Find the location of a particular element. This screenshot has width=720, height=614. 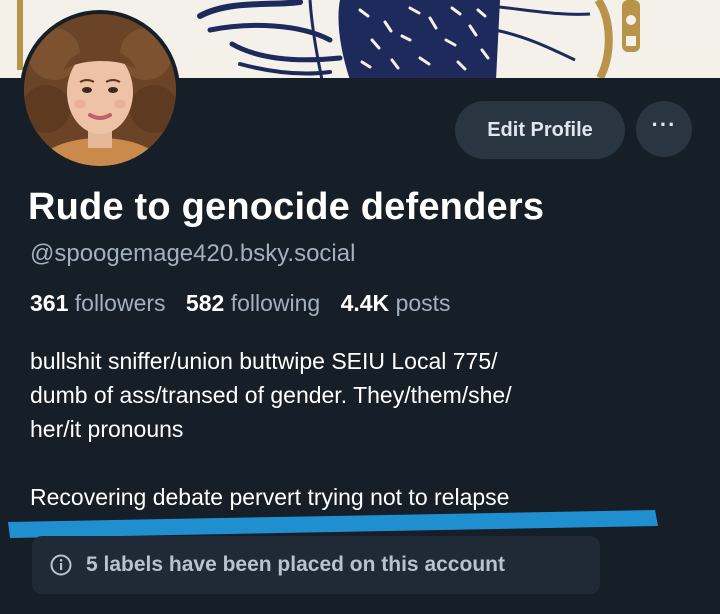

ellipsis-icon: ··· is located at coordinates (664, 124).